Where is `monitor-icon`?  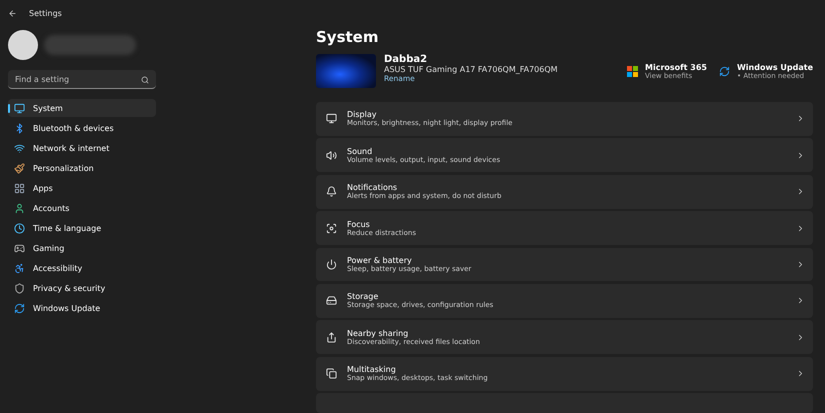
monitor-icon is located at coordinates (19, 108).